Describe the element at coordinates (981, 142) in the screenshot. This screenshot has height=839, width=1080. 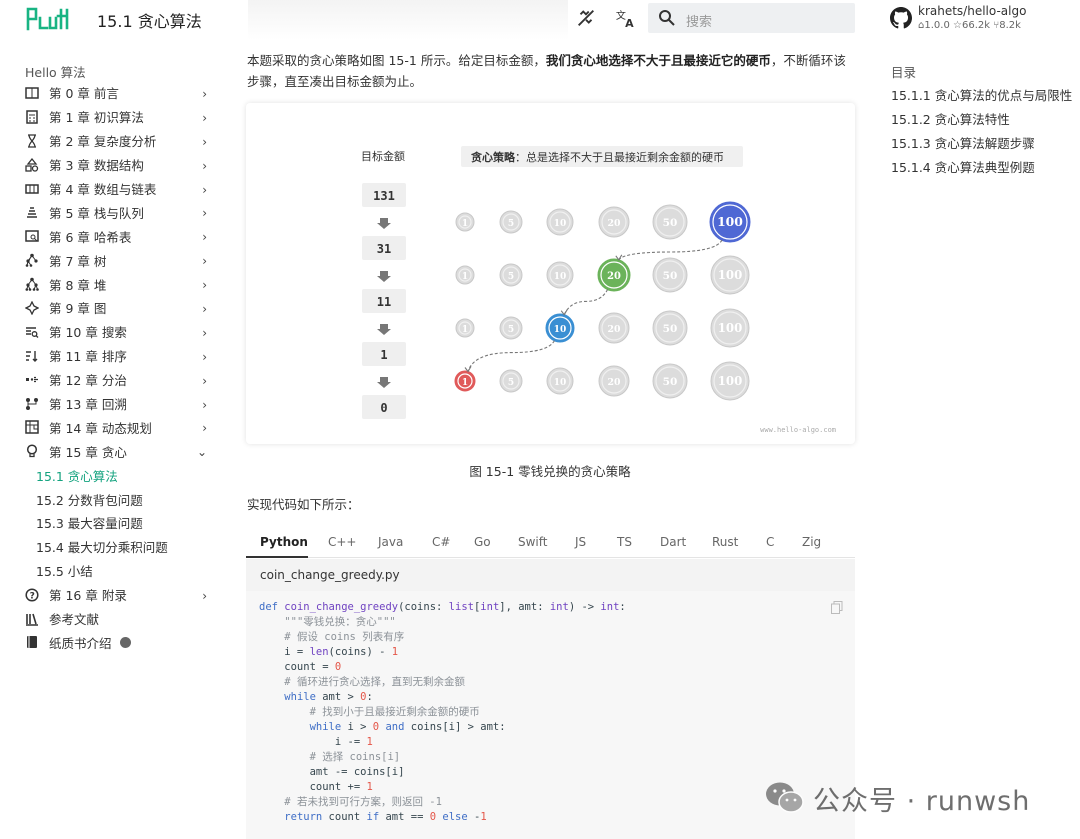
I see `toc-item: 15.1.3 贪心算法解题步骤` at that location.